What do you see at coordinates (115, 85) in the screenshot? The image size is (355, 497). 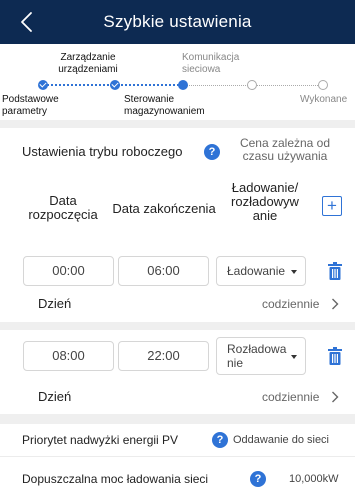 I see `step-dot-device-management` at bounding box center [115, 85].